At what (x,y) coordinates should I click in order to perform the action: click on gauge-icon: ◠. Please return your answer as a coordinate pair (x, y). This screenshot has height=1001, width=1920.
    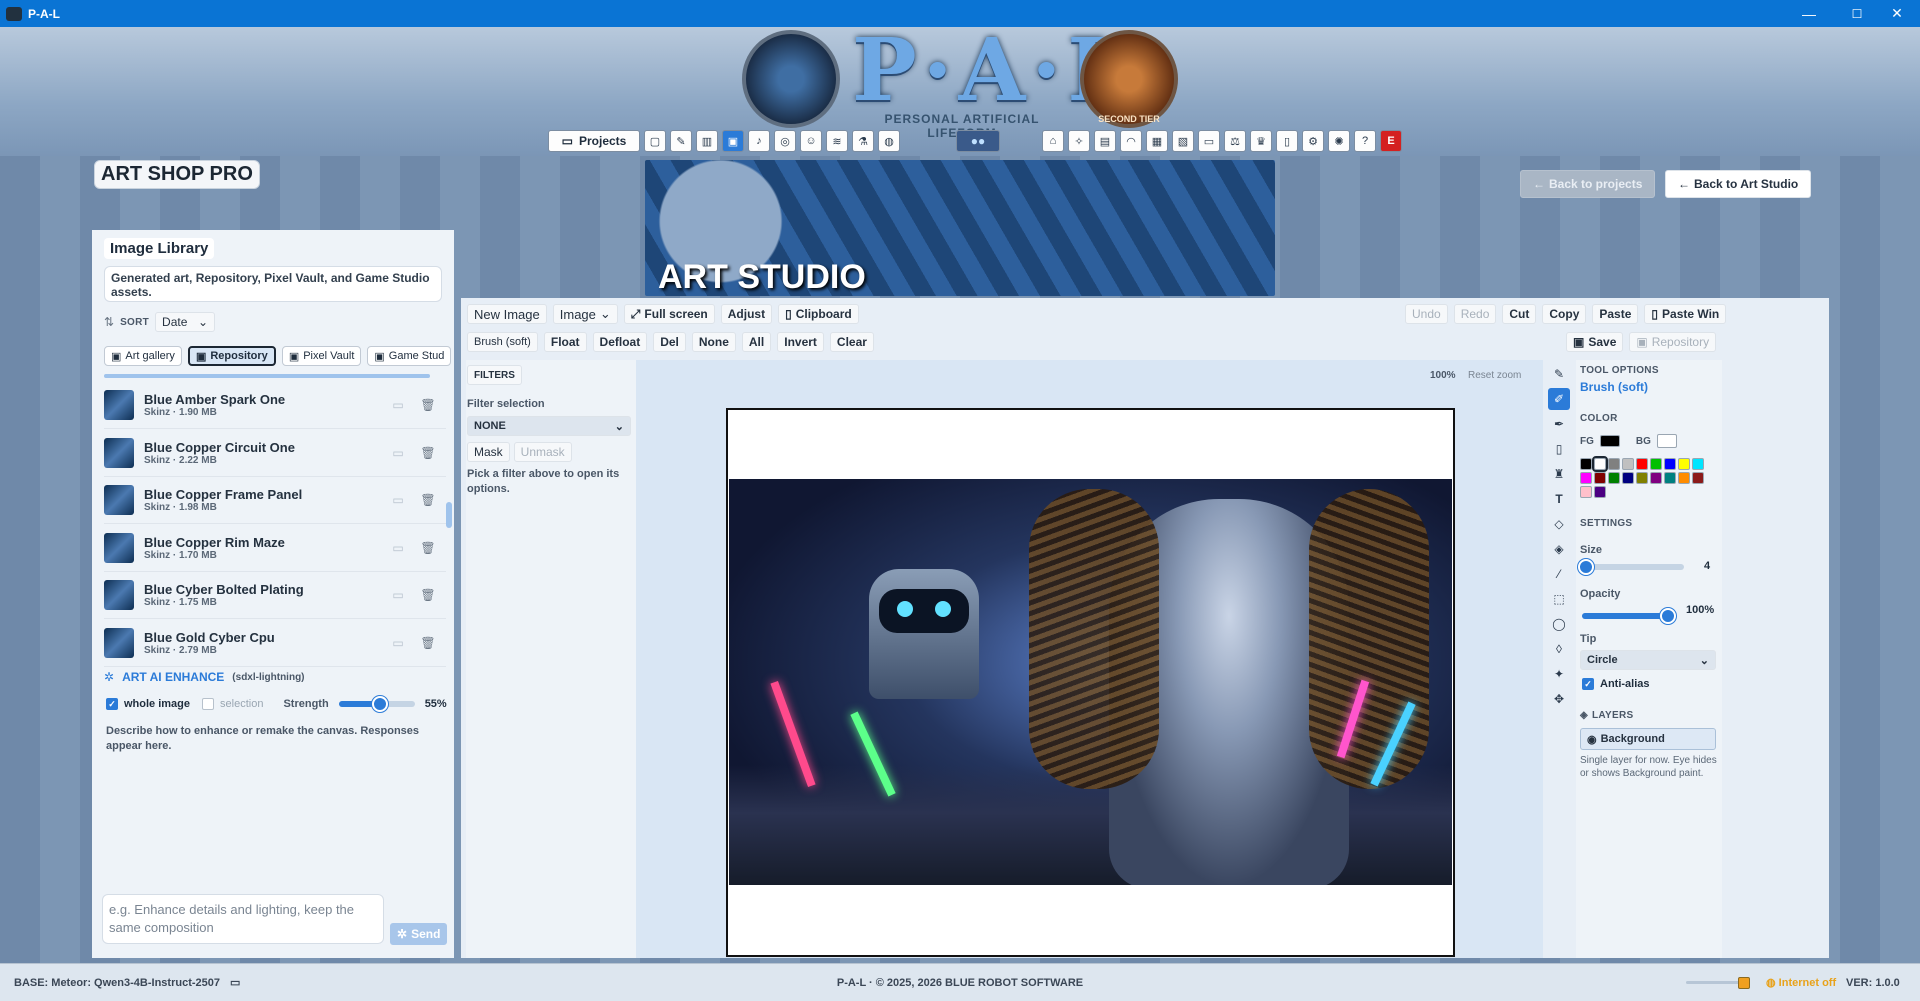
    Looking at the image, I should click on (1131, 141).